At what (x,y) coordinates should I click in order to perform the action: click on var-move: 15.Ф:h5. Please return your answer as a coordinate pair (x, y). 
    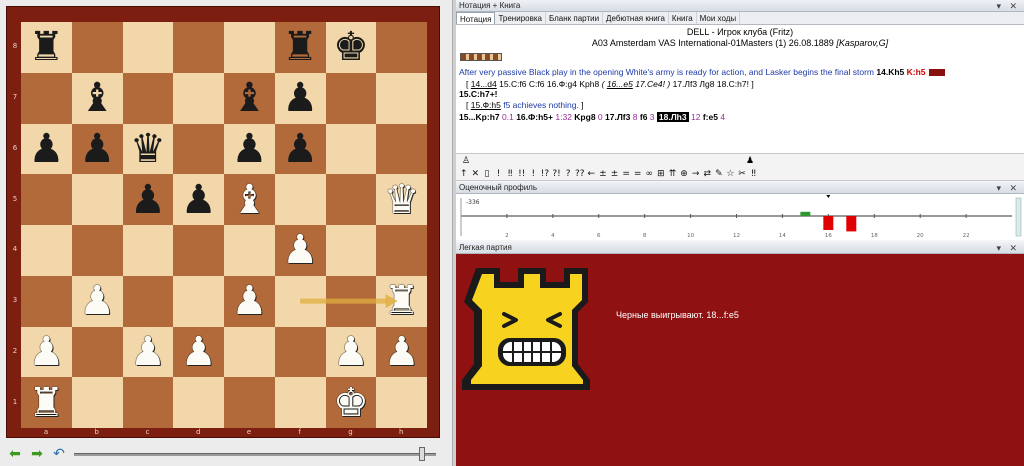
    Looking at the image, I should click on (486, 105).